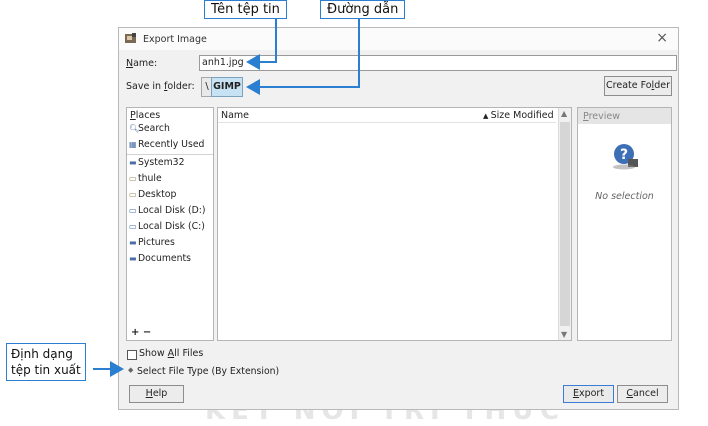 Image resolution: width=708 pixels, height=426 pixels. What do you see at coordinates (303, 57) in the screenshot?
I see `path-arrow` at bounding box center [303, 57].